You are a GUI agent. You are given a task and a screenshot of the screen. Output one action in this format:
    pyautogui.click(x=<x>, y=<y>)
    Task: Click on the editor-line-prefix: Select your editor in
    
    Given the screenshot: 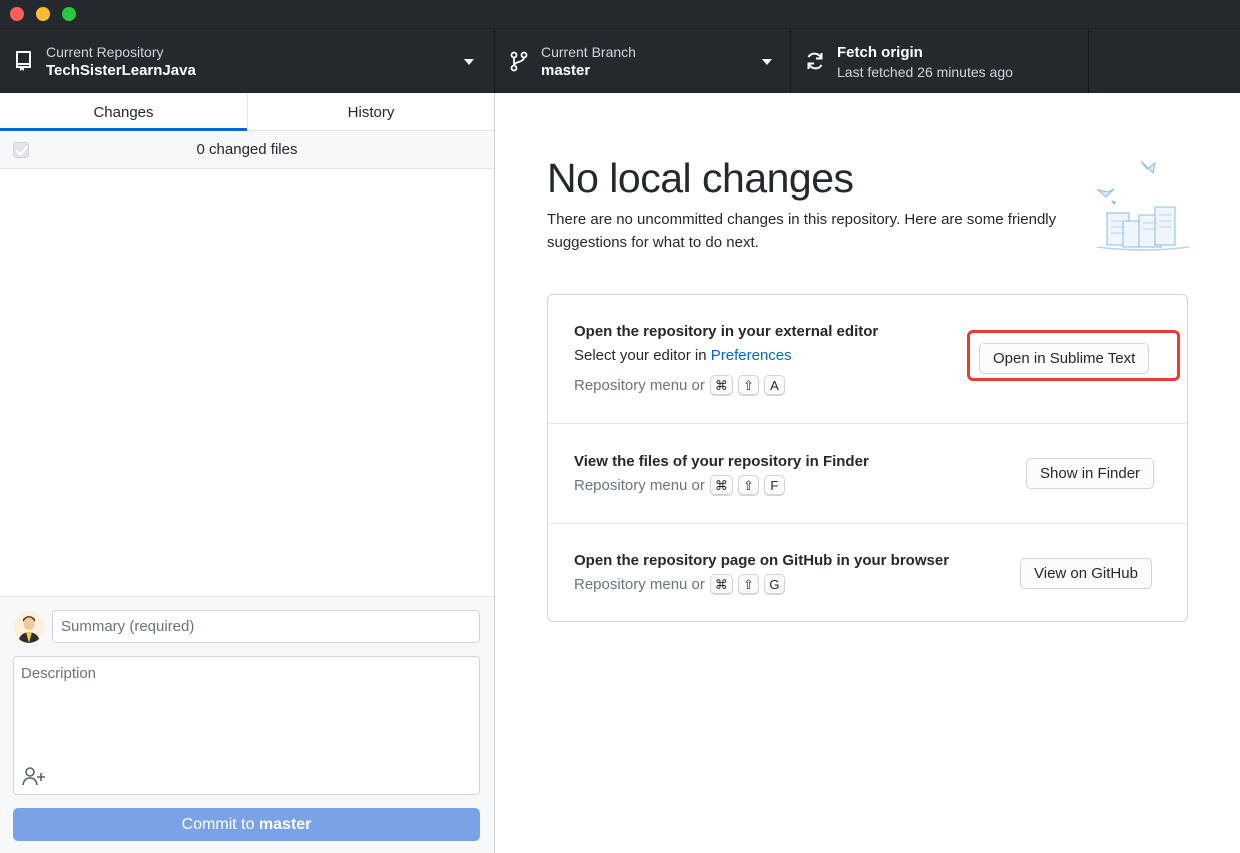 What is the action you would take?
    pyautogui.click(x=642, y=355)
    